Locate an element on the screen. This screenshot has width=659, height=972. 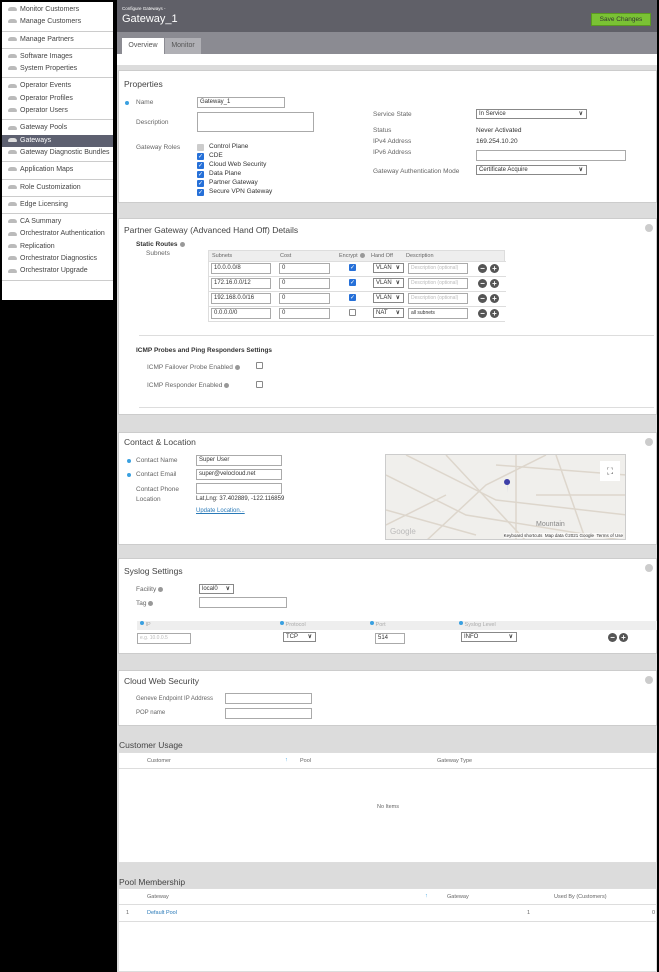
syslog-level-select: INFO is located at coordinates (489, 637).